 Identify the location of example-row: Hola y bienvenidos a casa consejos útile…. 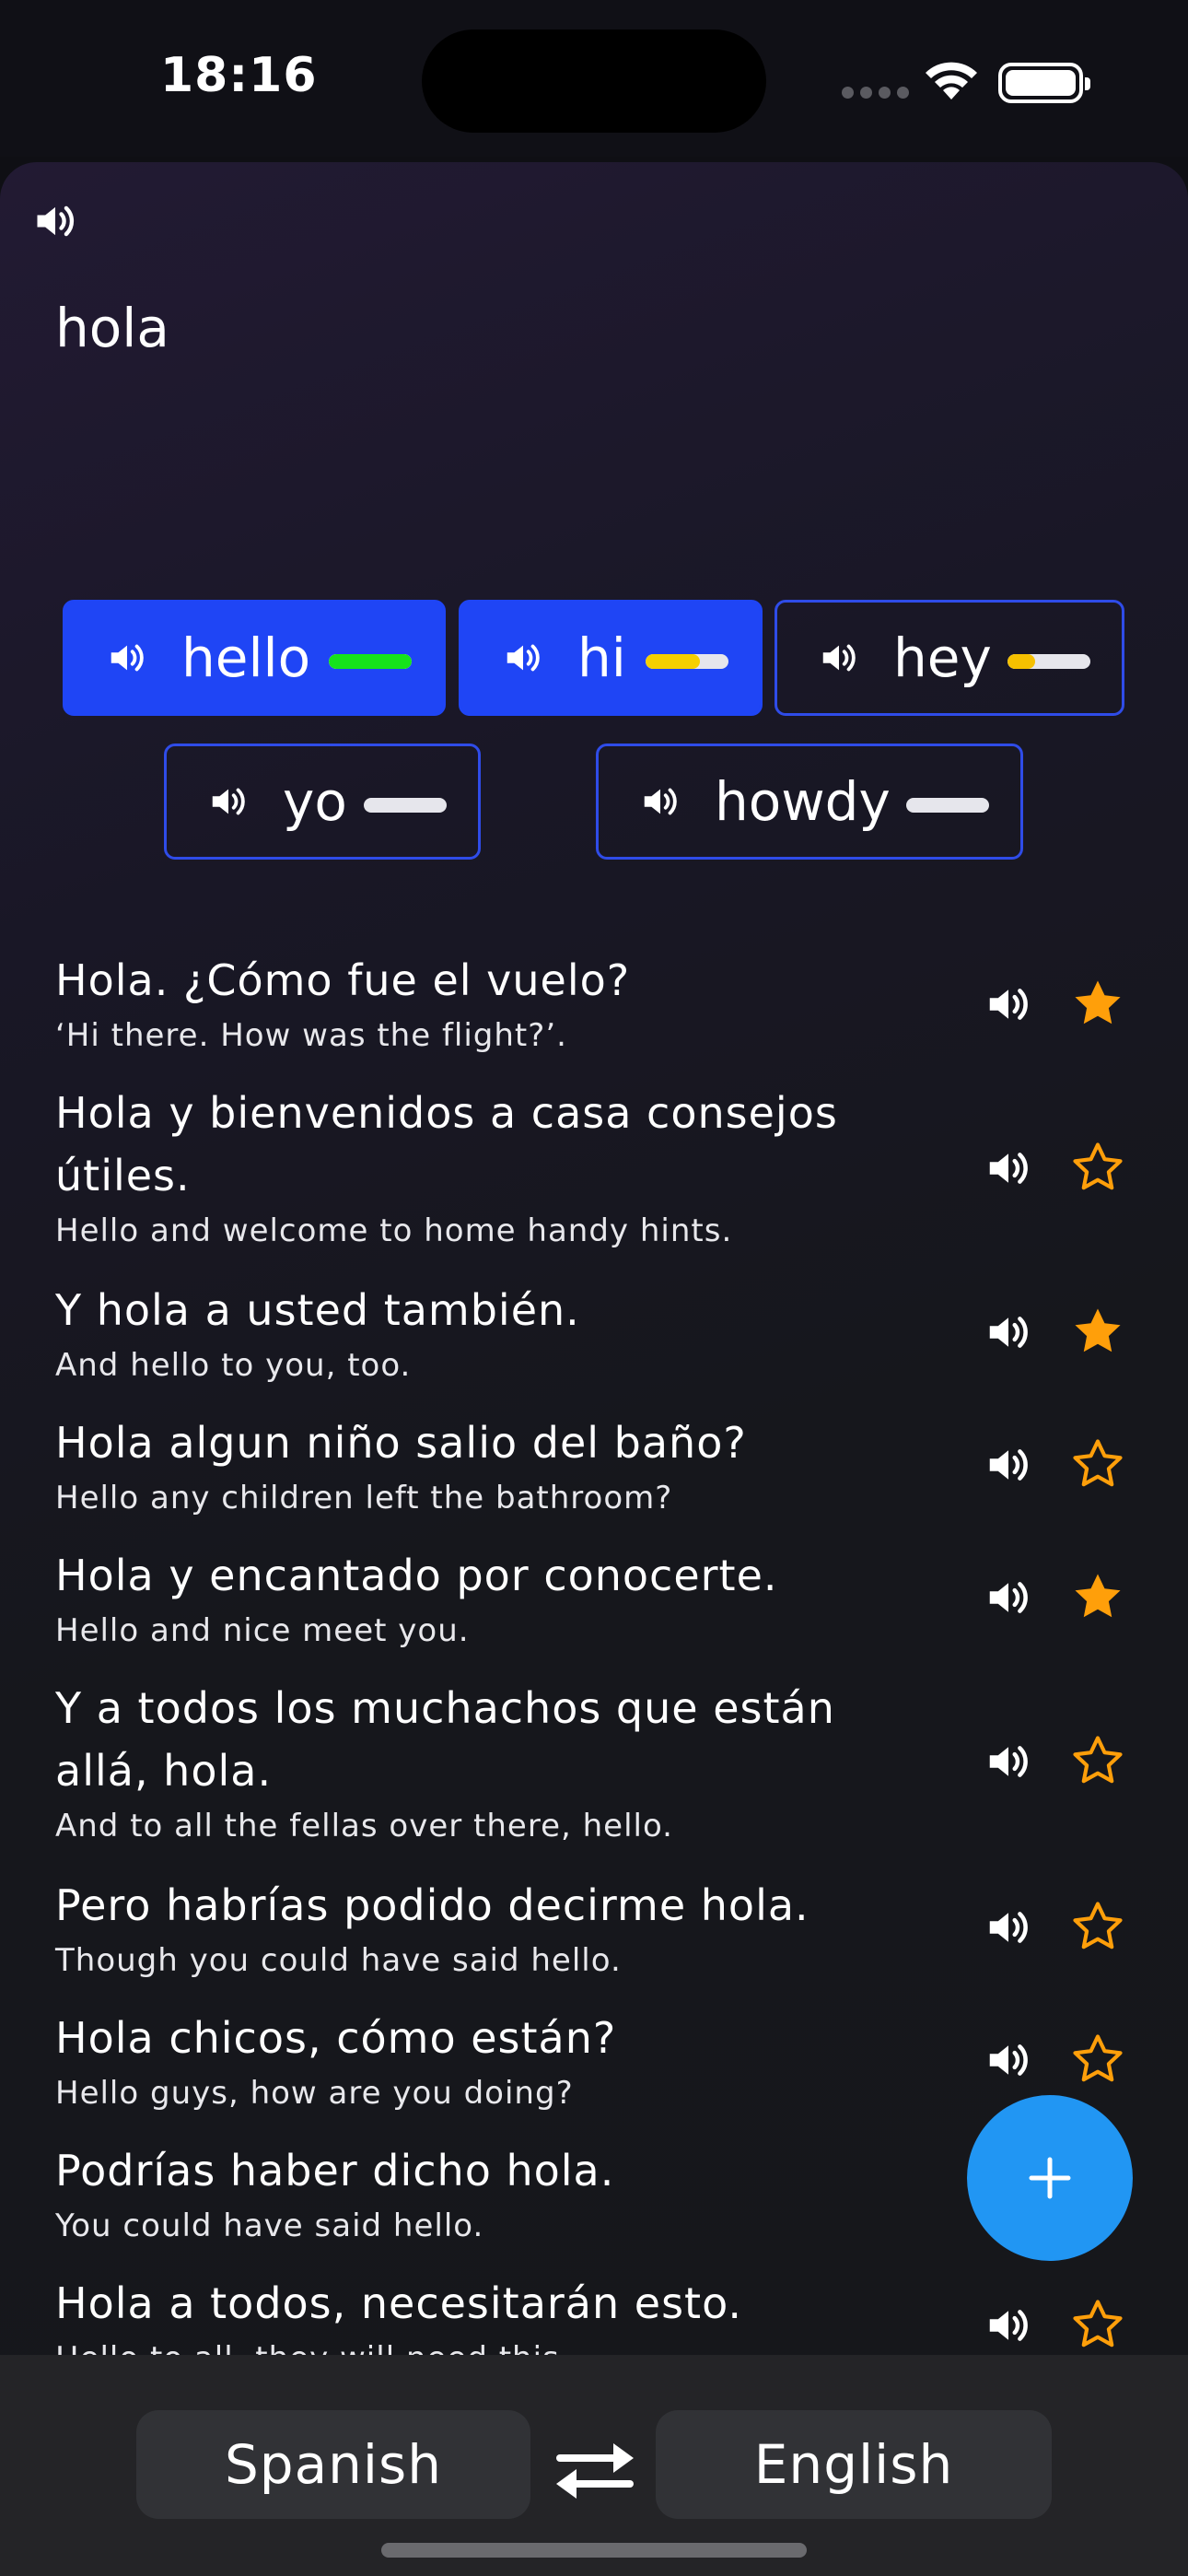
(598, 1166).